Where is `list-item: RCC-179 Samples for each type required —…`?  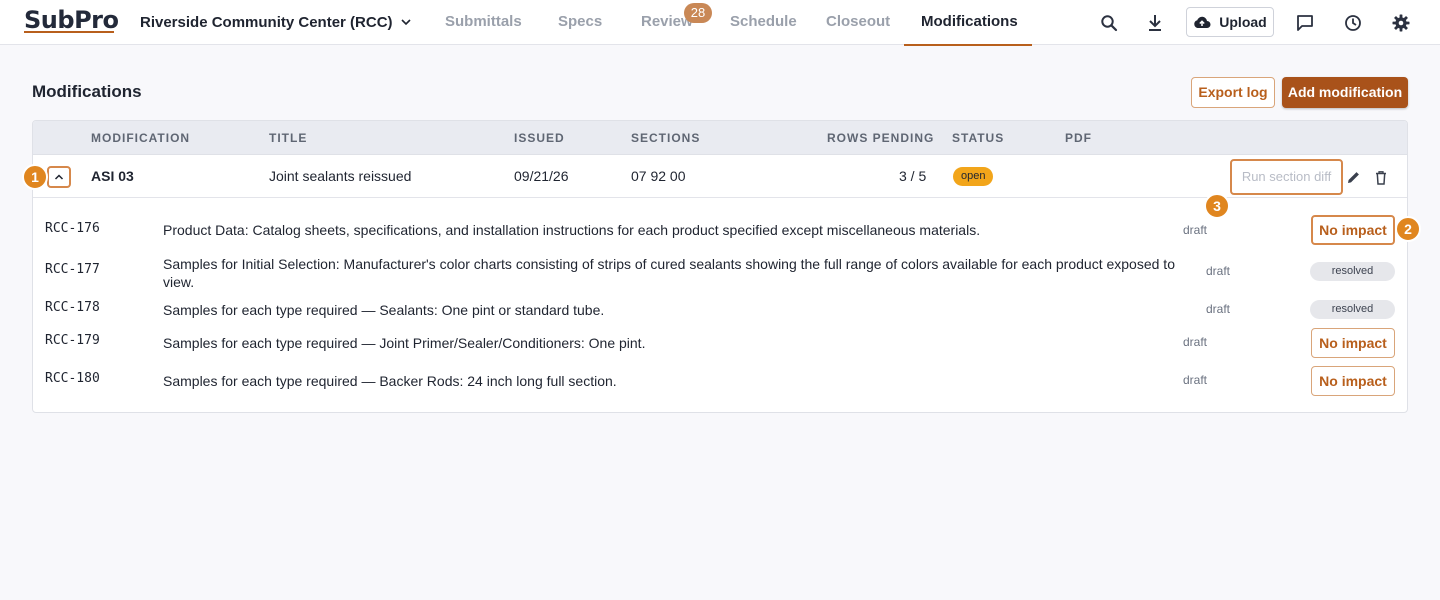
list-item: RCC-179 Samples for each type required —… is located at coordinates (720, 344).